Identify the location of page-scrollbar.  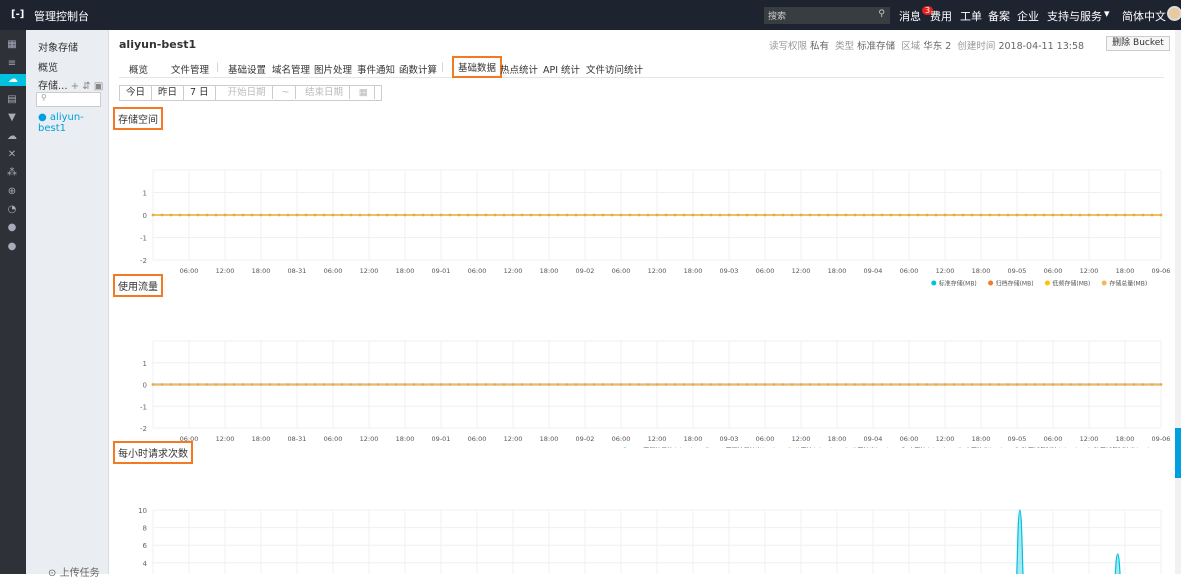
(1178, 302).